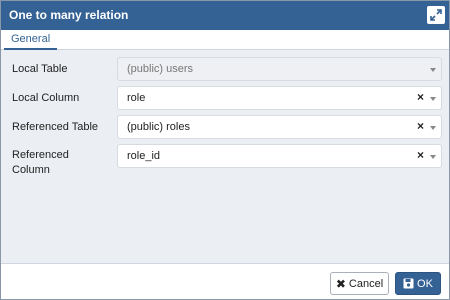 Image resolution: width=450 pixels, height=300 pixels. Describe the element at coordinates (69, 15) in the screenshot. I see `dialog-title: One to many relation` at that location.